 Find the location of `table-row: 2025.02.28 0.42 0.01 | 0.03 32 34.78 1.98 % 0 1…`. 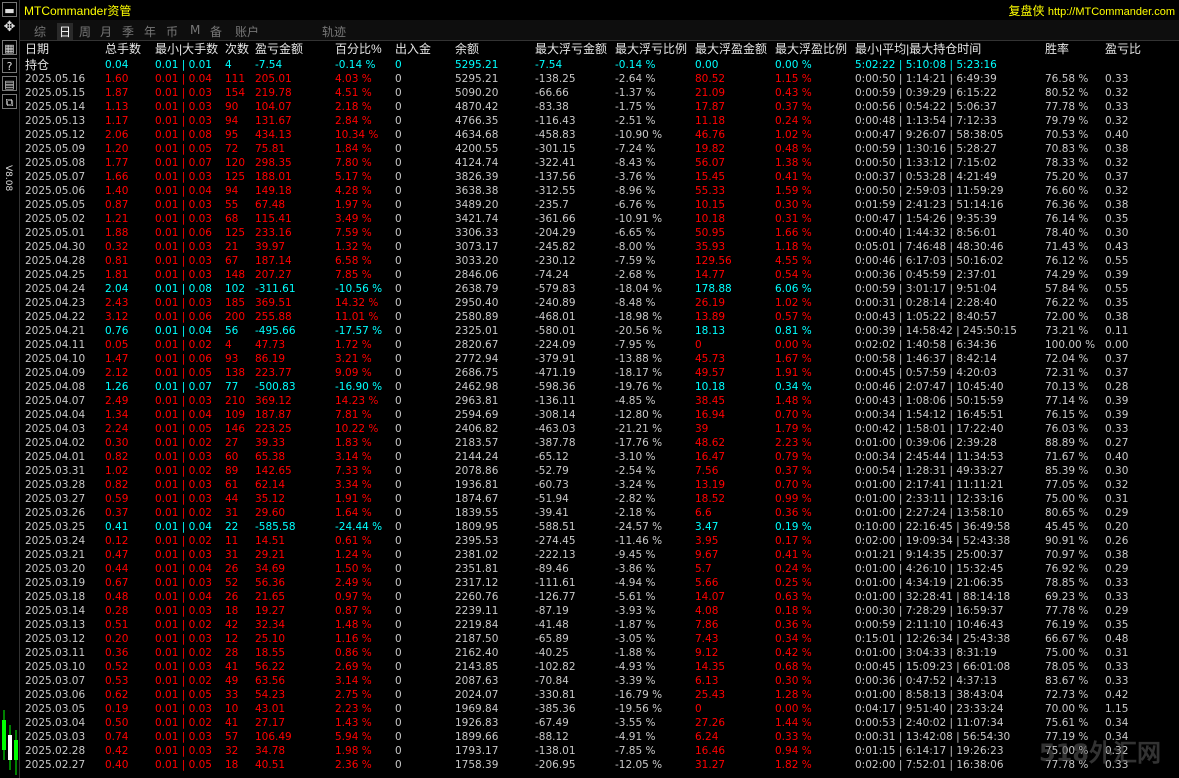

table-row: 2025.02.28 0.42 0.01 | 0.03 32 34.78 1.98 % 0 1… is located at coordinates (599, 751).